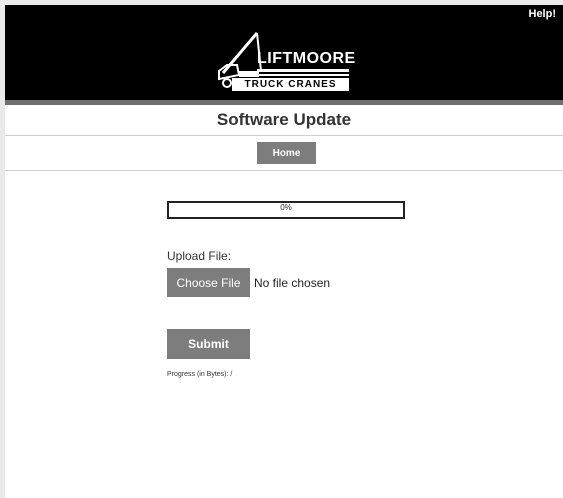 The height and width of the screenshot is (498, 563). Describe the element at coordinates (208, 344) in the screenshot. I see `submit-button: Submit` at that location.